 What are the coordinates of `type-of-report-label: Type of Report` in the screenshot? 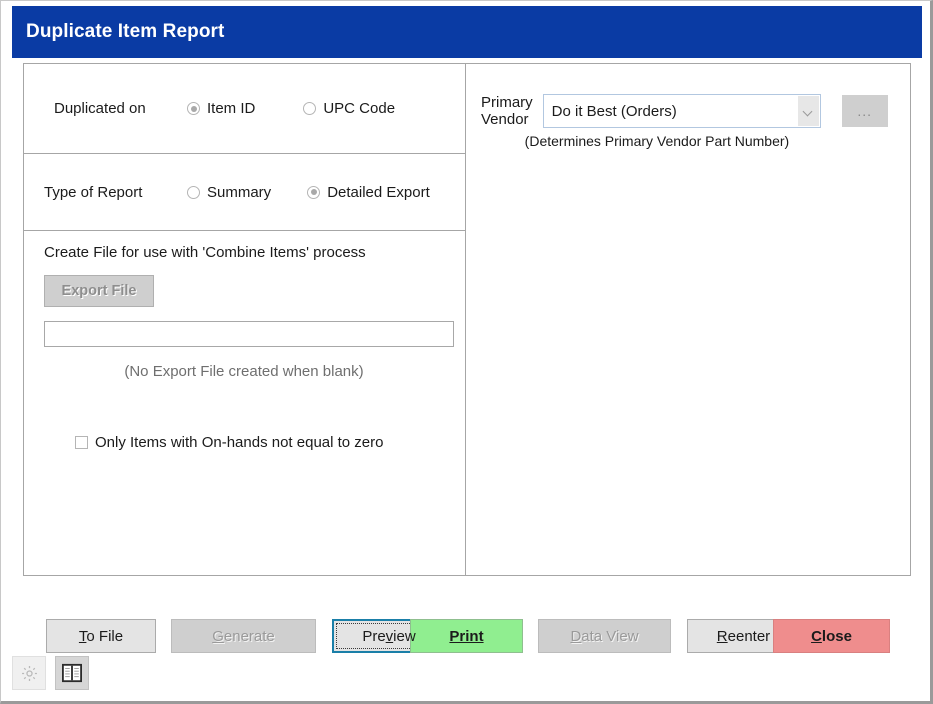 It's located at (93, 192).